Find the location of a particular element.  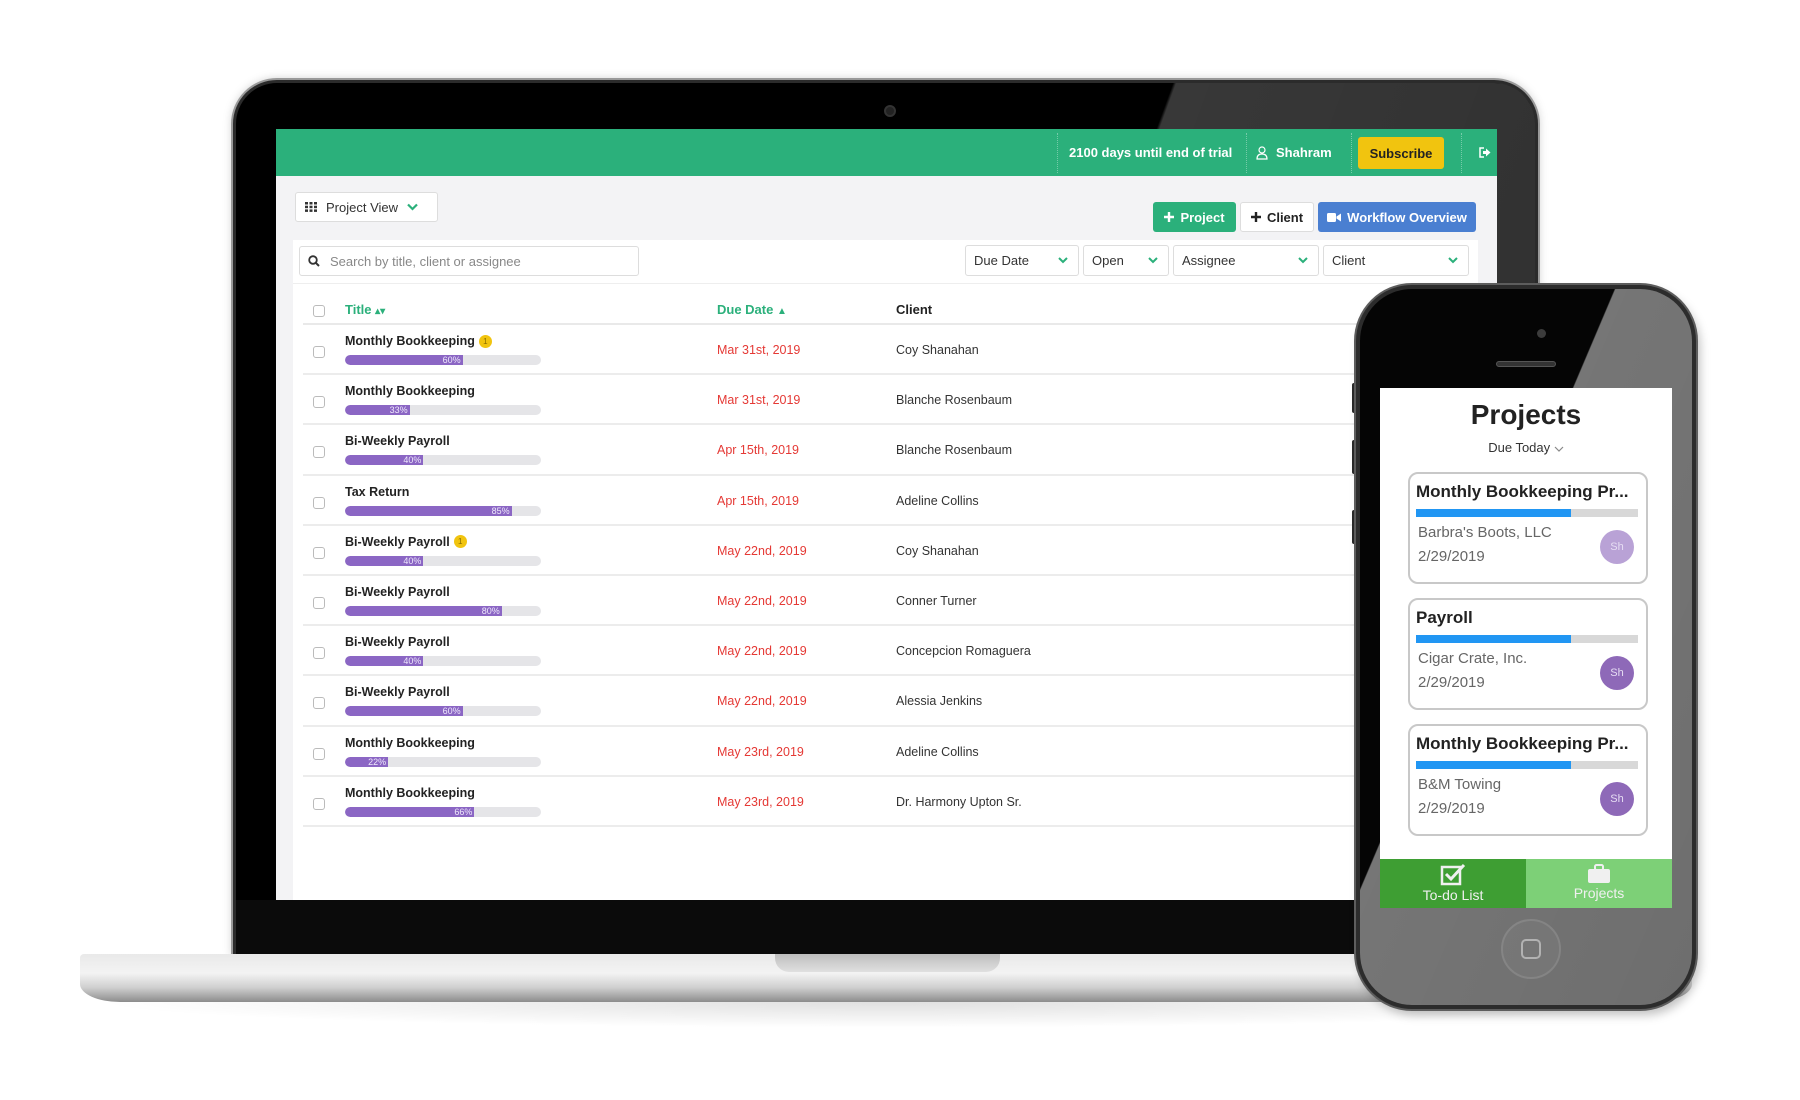

progress-fill: 66% is located at coordinates (410, 811).